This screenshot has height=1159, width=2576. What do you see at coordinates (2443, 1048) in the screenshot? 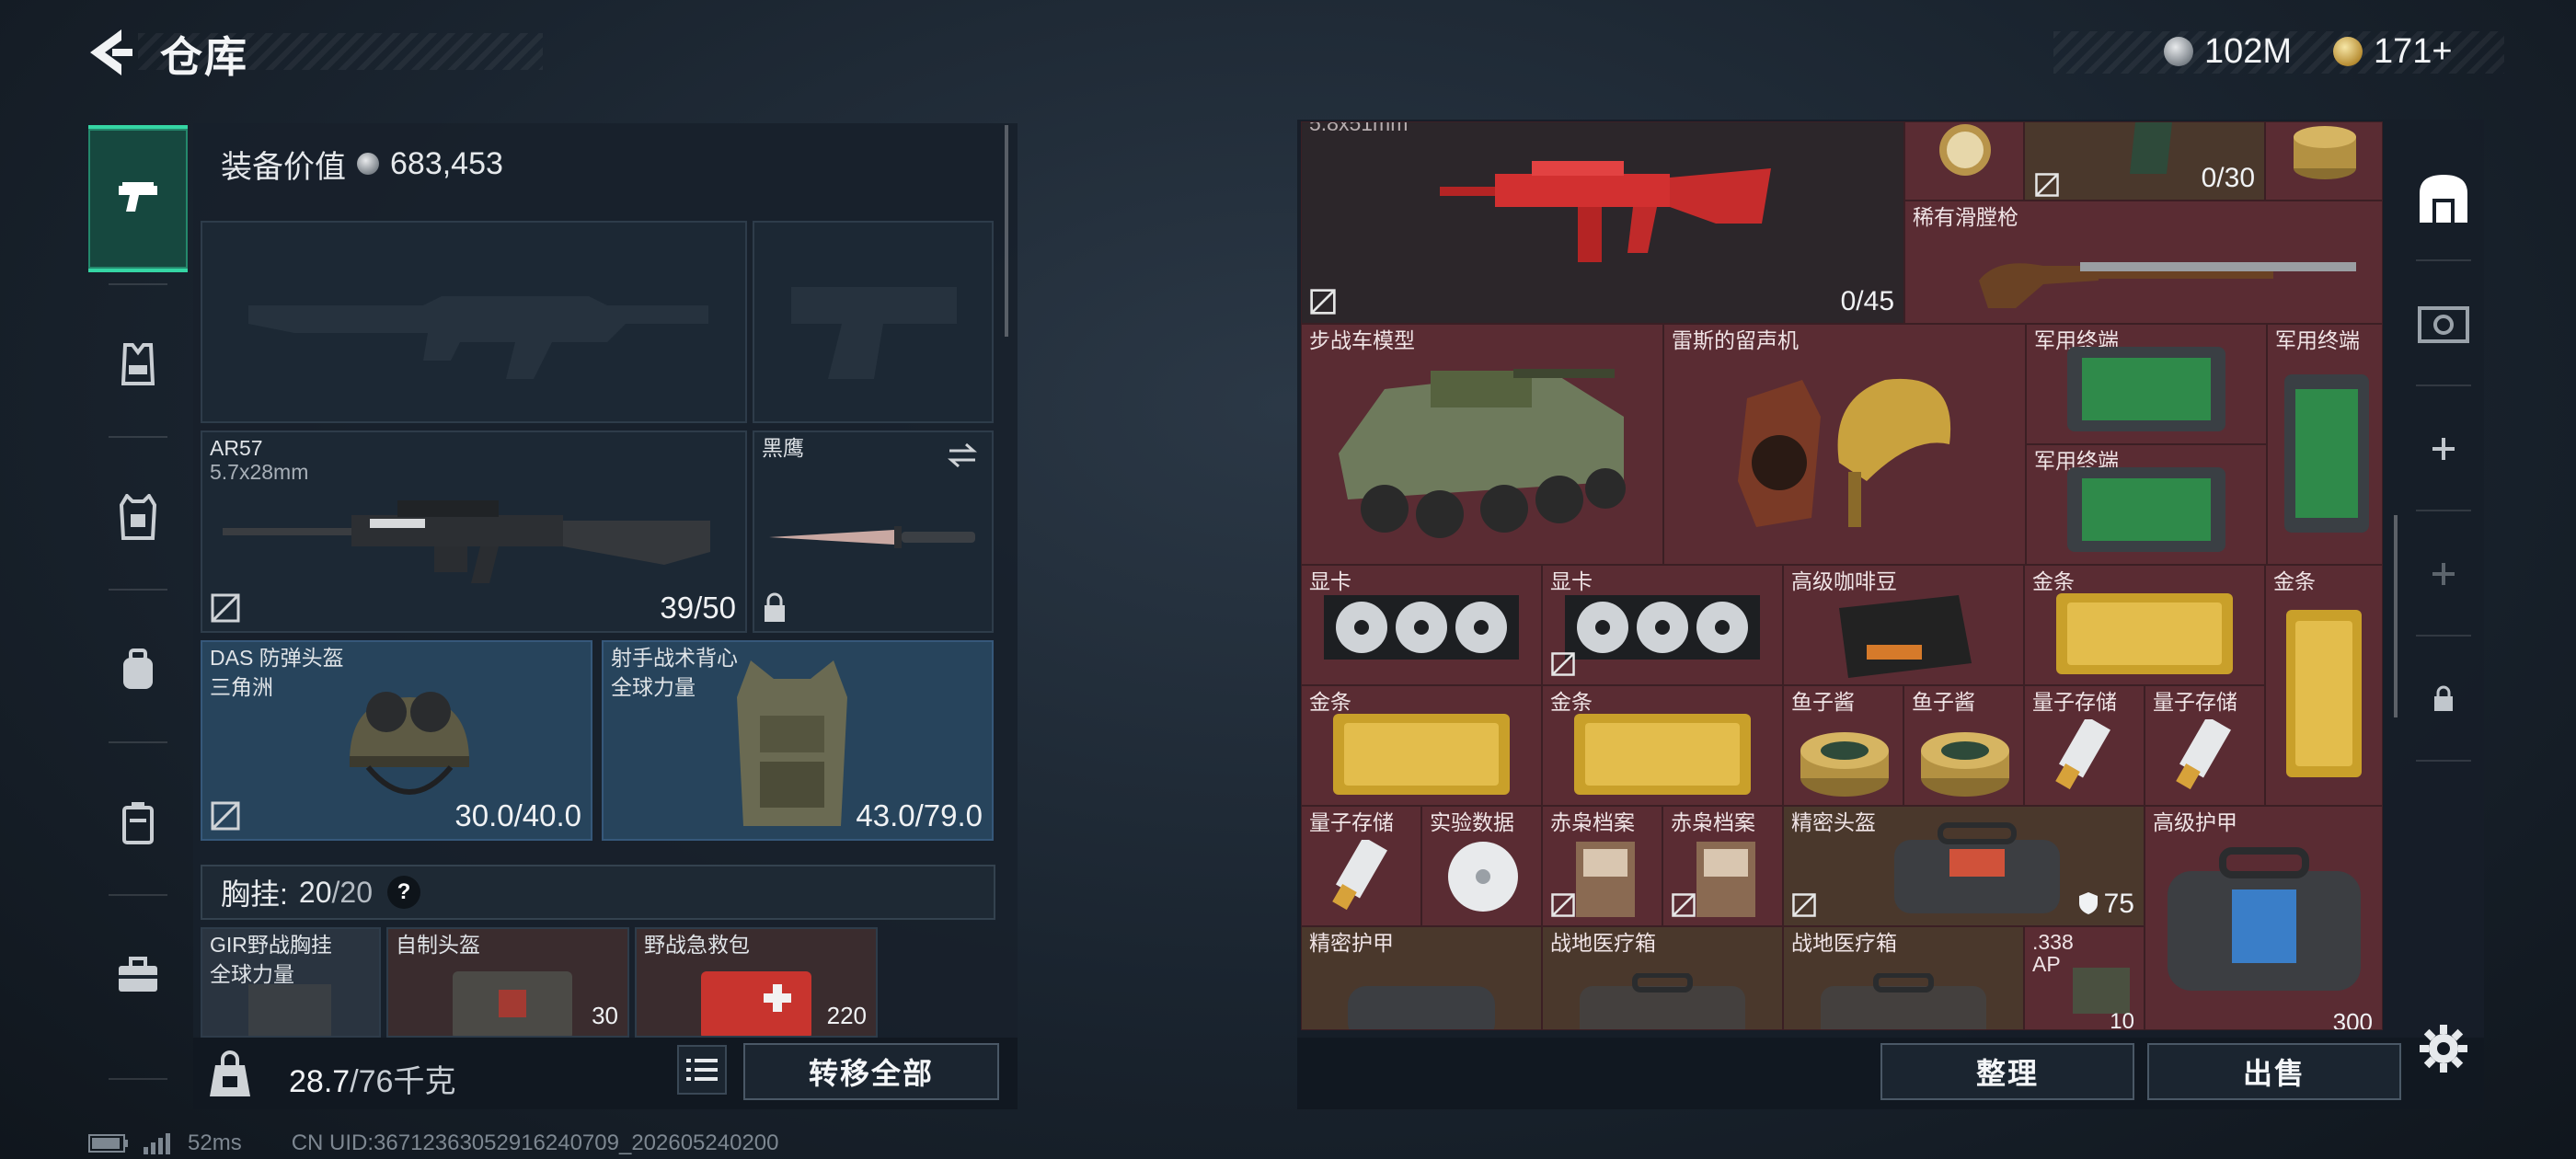
I see `settings-gear-icon` at bounding box center [2443, 1048].